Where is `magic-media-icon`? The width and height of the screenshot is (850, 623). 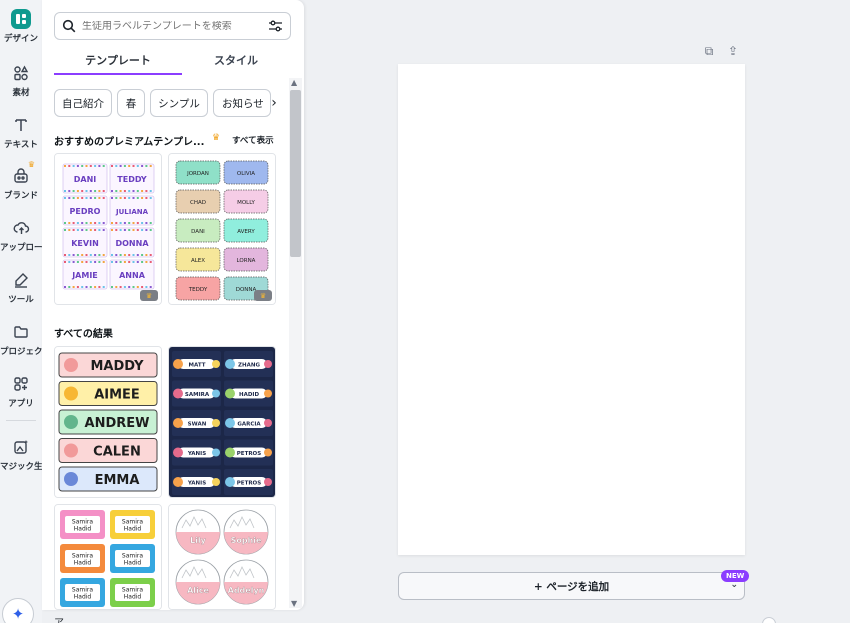
magic-media-icon is located at coordinates (21, 447).